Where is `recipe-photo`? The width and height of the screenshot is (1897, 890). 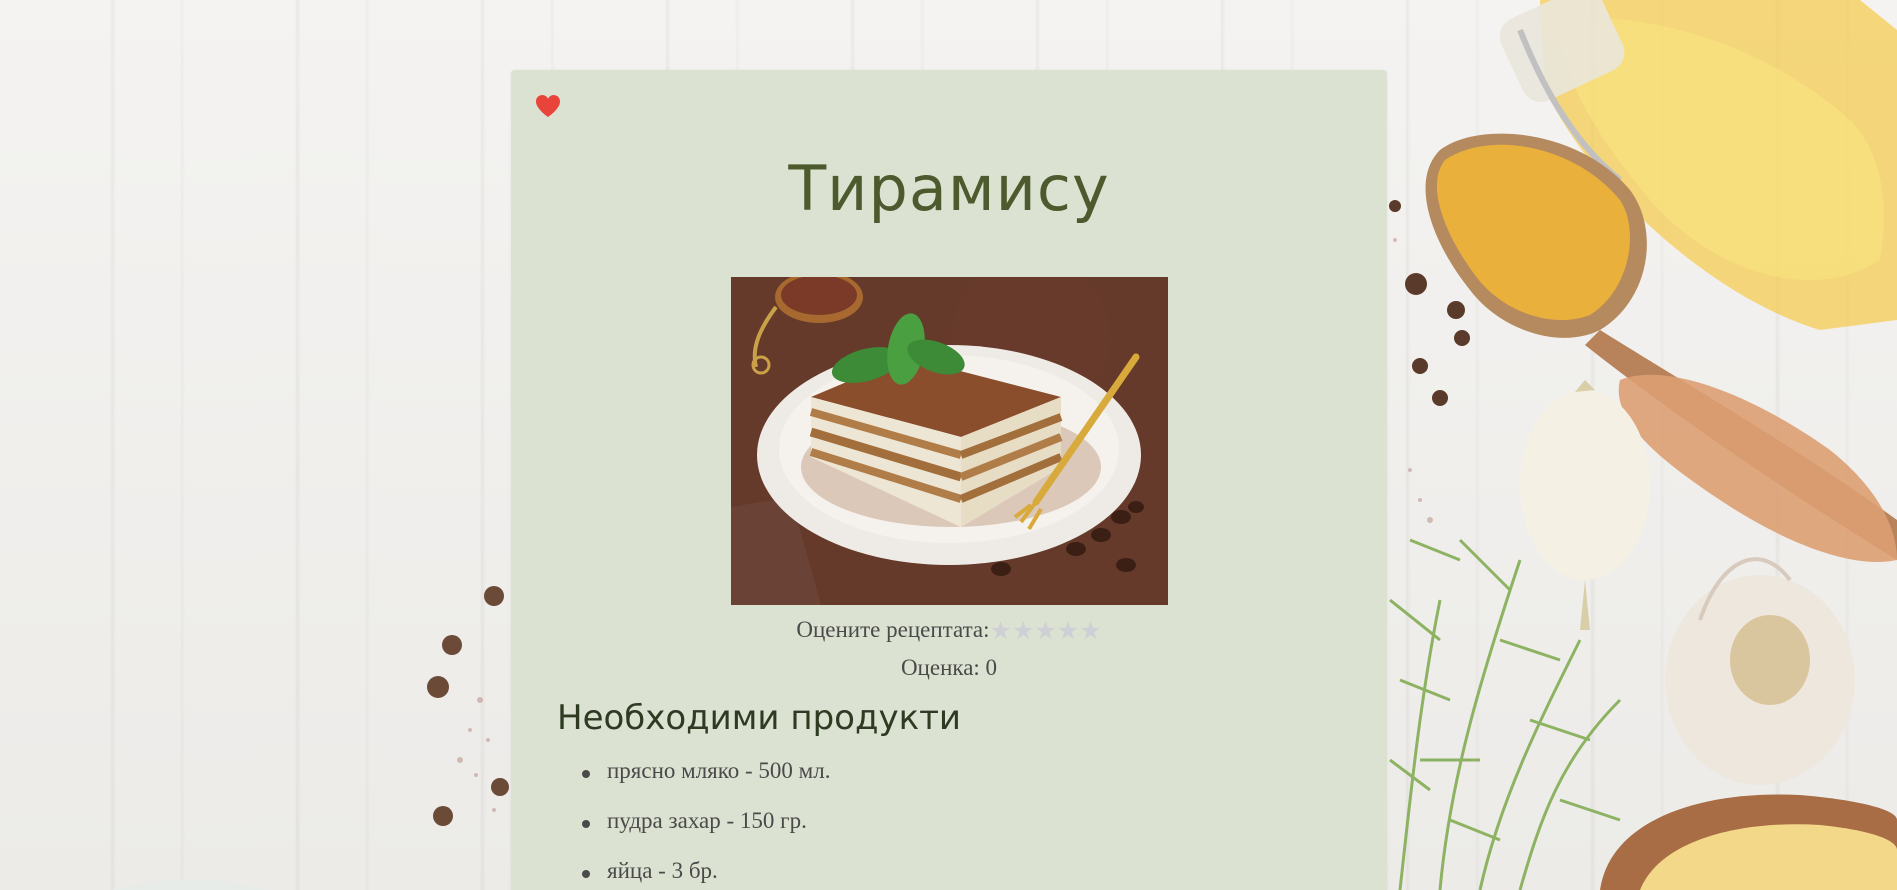
recipe-photo is located at coordinates (949, 441).